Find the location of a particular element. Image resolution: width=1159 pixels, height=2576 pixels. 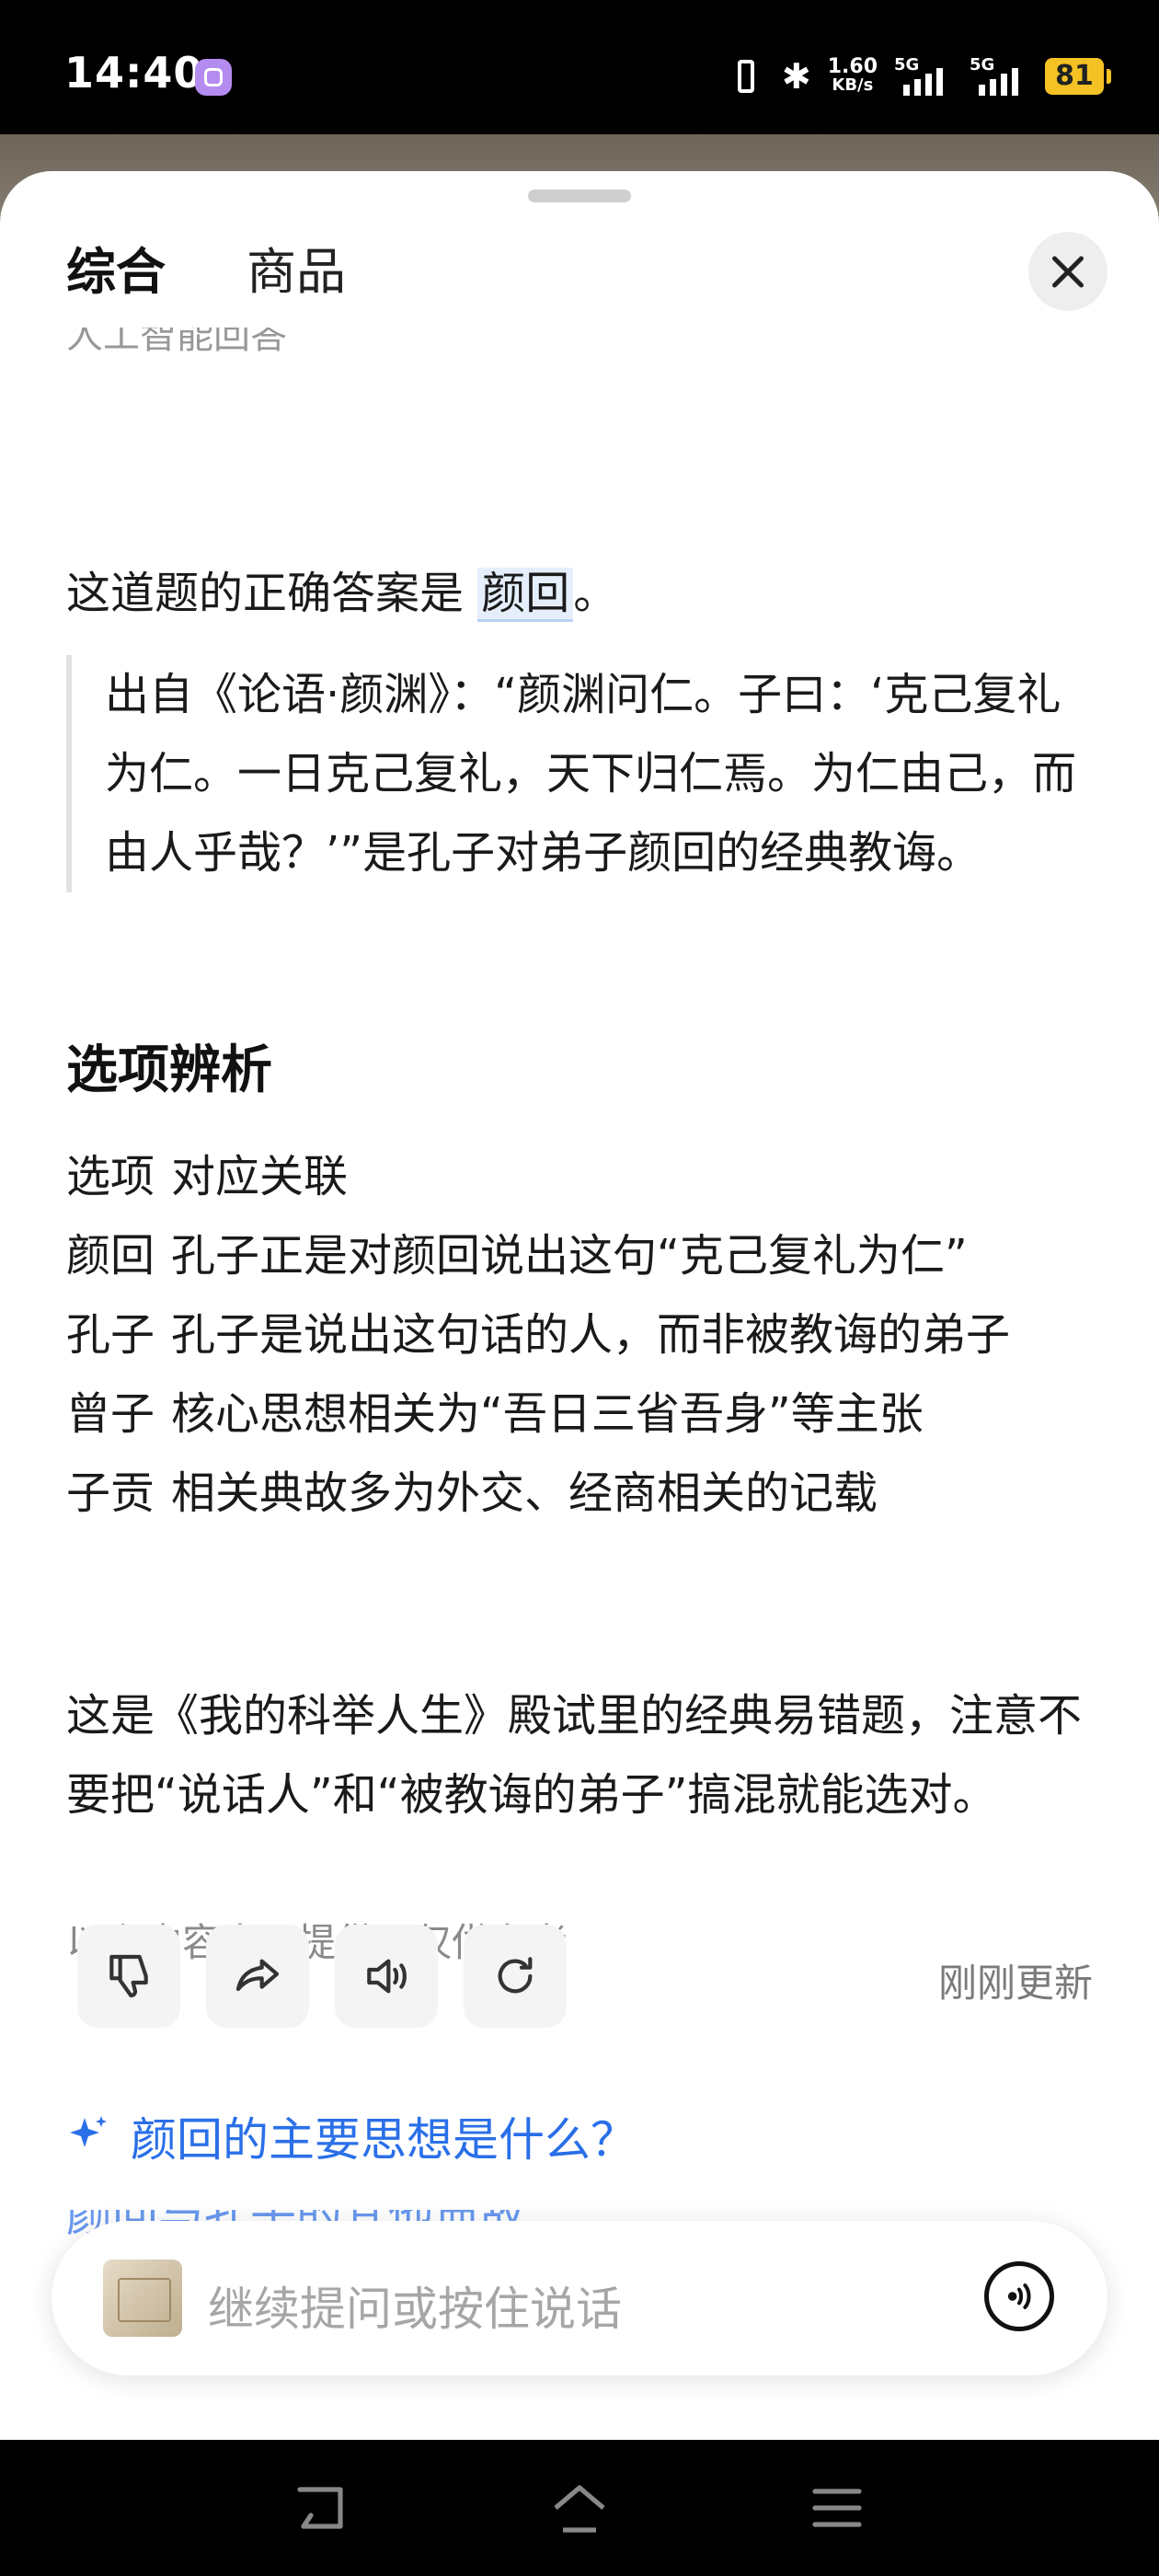

table-row: 孔子 孔子是说出这句话的人，而非被教诲的弟子 is located at coordinates (538, 1335).